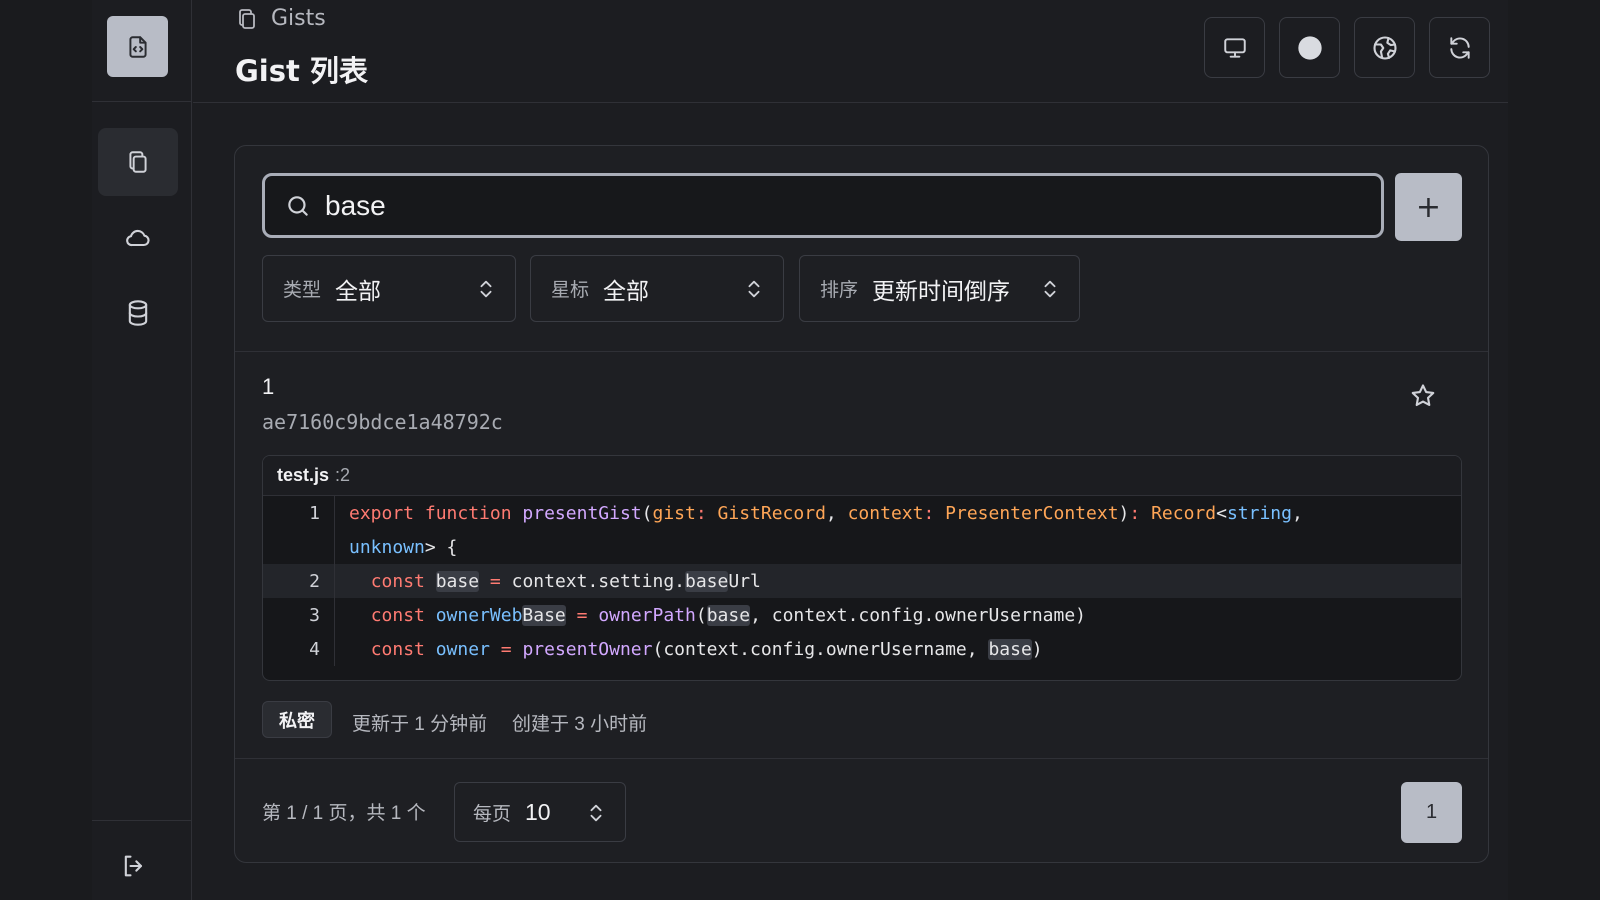 The width and height of the screenshot is (1600, 900). What do you see at coordinates (862, 476) in the screenshot?
I see `code-file-header: test.js :2` at bounding box center [862, 476].